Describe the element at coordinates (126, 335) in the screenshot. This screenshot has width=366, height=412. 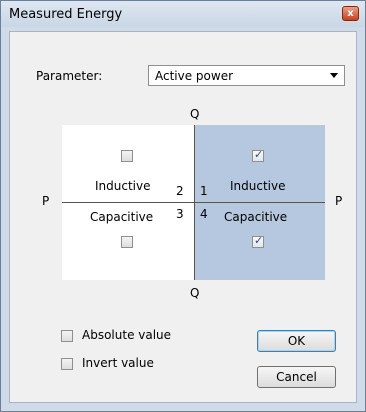
I see `absolute-value-label: Absolute value` at that location.